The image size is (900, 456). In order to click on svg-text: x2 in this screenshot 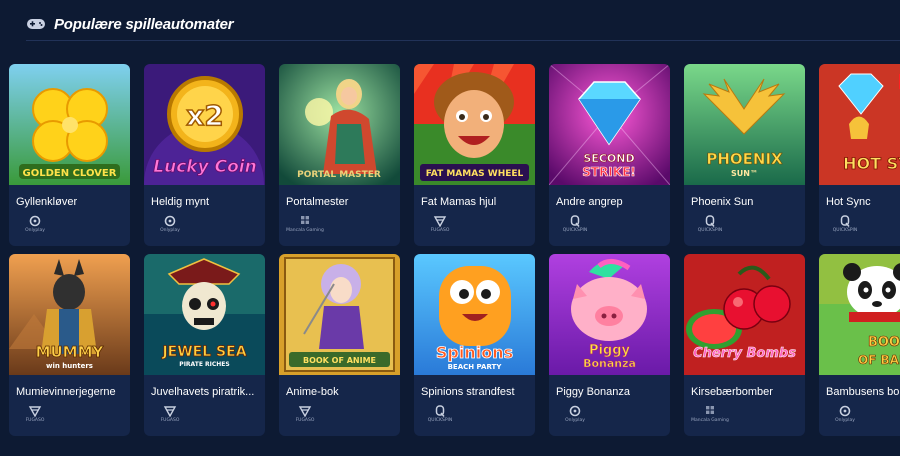, I will do `click(205, 115)`.